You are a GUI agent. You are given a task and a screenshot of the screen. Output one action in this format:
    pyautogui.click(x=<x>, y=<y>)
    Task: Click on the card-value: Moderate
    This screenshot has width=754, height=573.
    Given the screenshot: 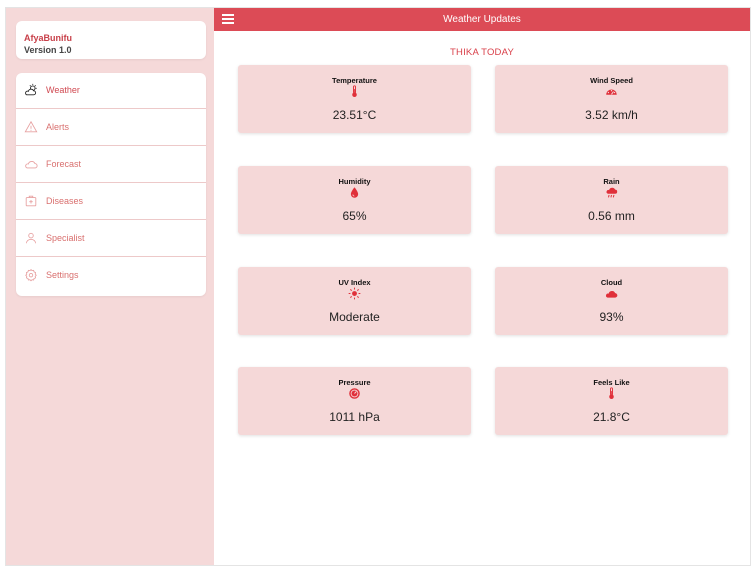 What is the action you would take?
    pyautogui.click(x=354, y=317)
    